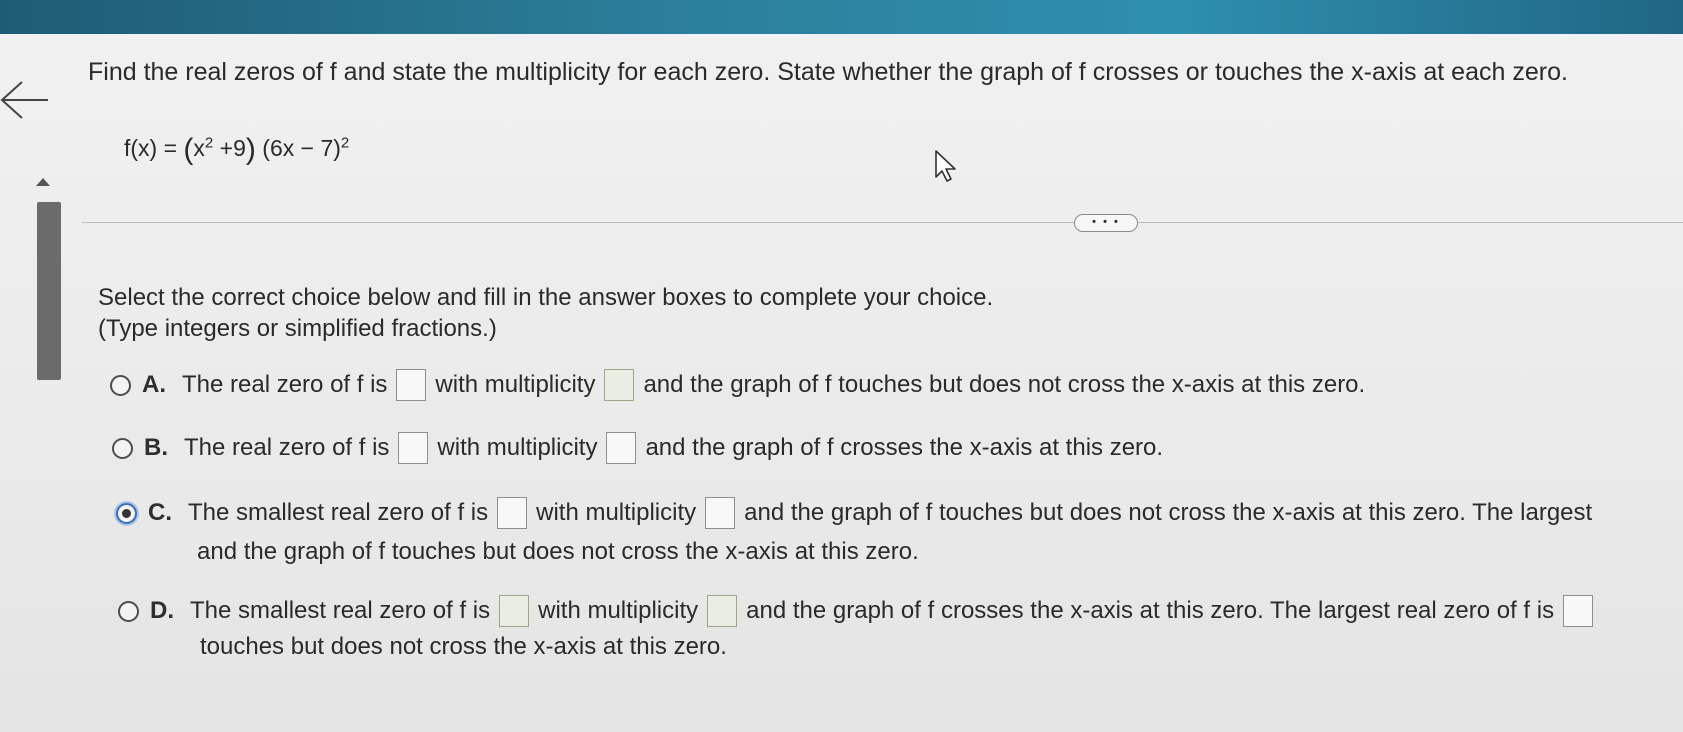  Describe the element at coordinates (250, 149) in the screenshot. I see `paren-close: )` at that location.